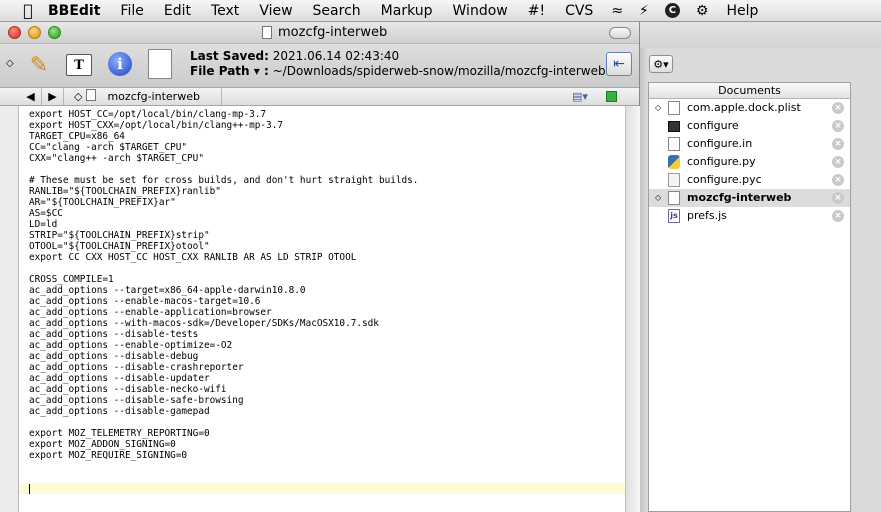 This screenshot has width=881, height=512. What do you see at coordinates (739, 197) in the screenshot?
I see `document-name: mozcfg-interweb` at bounding box center [739, 197].